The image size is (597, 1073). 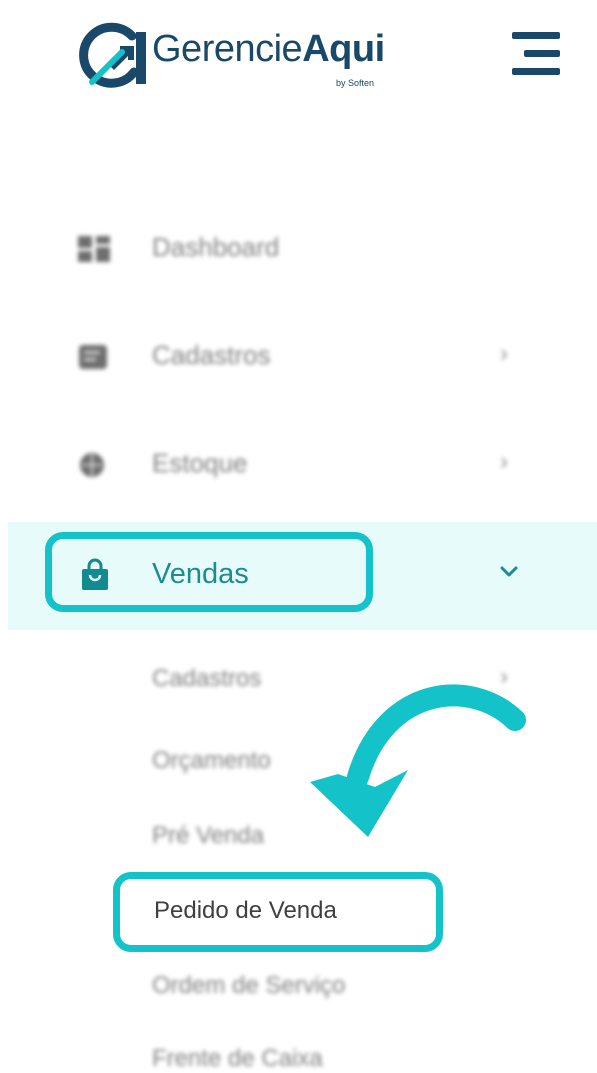 I want to click on highlight-frame-vendas, so click(x=209, y=572).